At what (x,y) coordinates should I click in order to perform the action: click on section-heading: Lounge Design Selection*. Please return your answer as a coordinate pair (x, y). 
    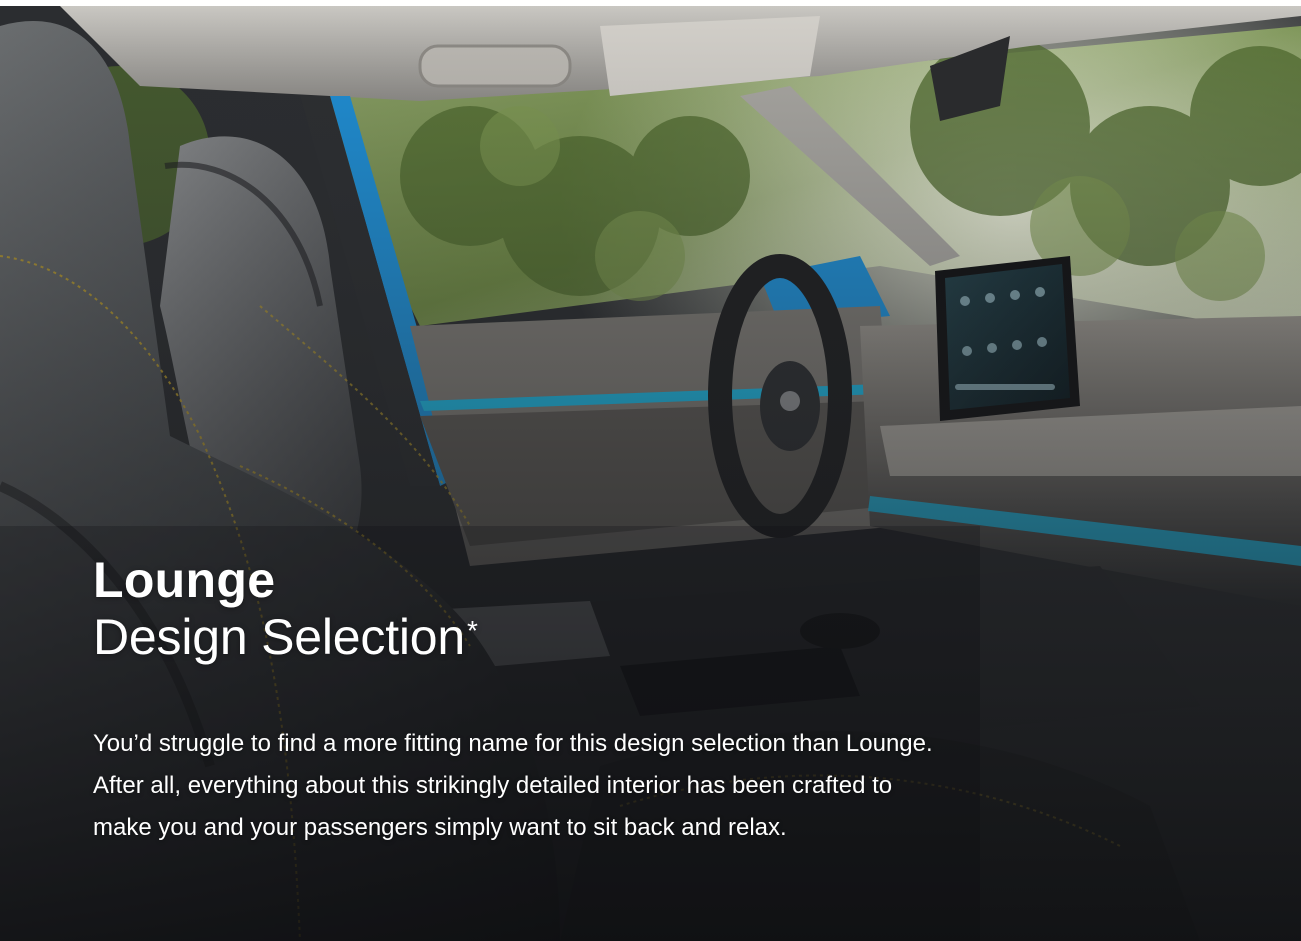
    Looking at the image, I should click on (285, 609).